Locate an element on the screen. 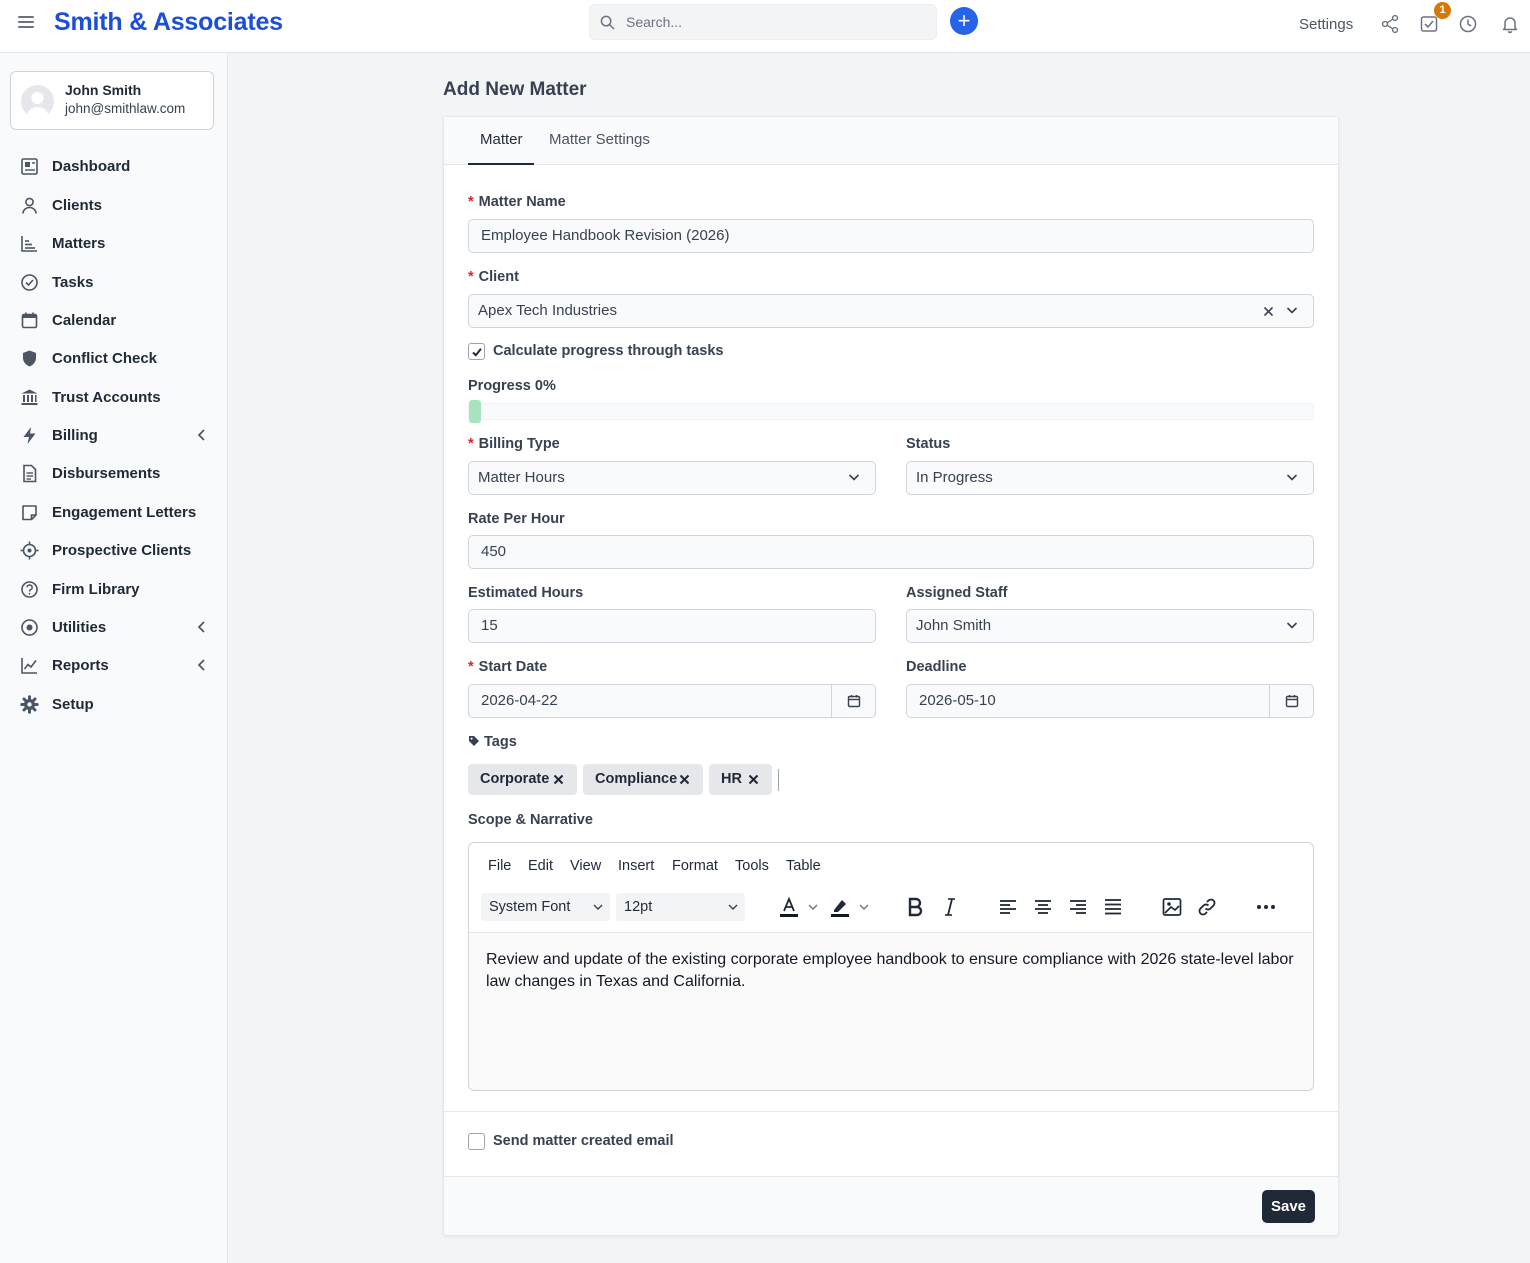 This screenshot has height=1263, width=1530. start-date-input: 2026-04-22 is located at coordinates (672, 701).